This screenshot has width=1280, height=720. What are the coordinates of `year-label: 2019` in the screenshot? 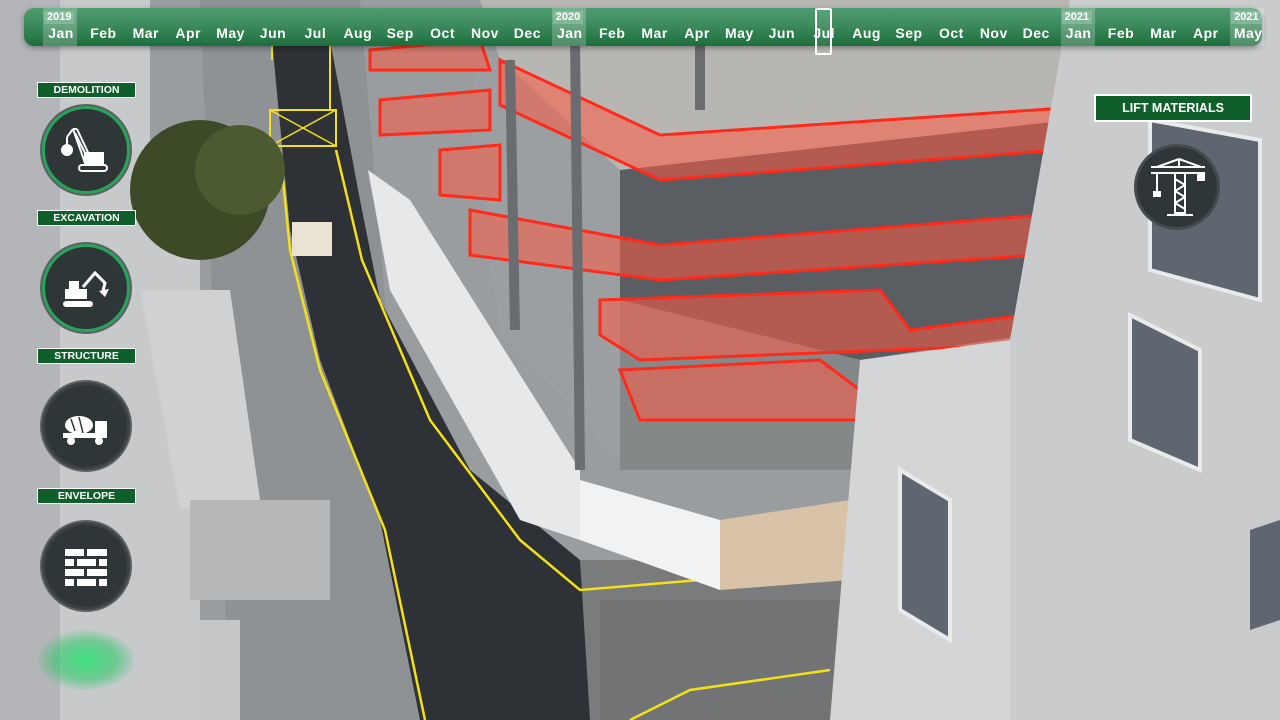 It's located at (59, 17).